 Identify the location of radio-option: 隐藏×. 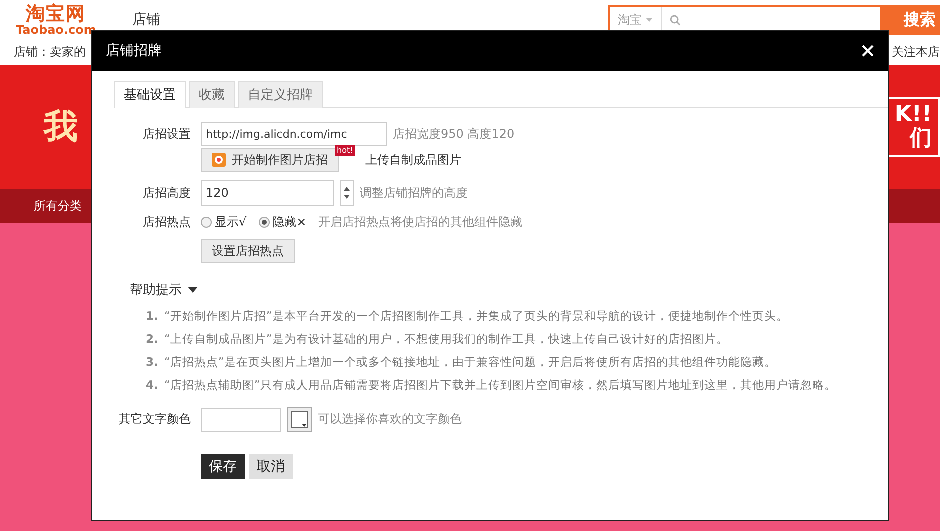
(282, 222).